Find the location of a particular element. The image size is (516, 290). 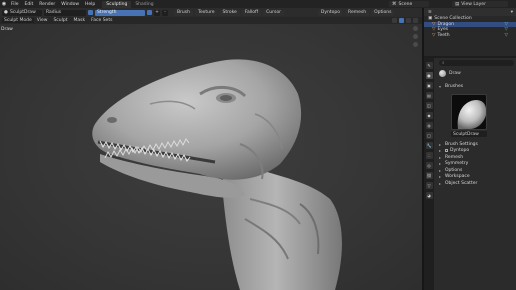

draw-brush-icon is located at coordinates (442, 73).